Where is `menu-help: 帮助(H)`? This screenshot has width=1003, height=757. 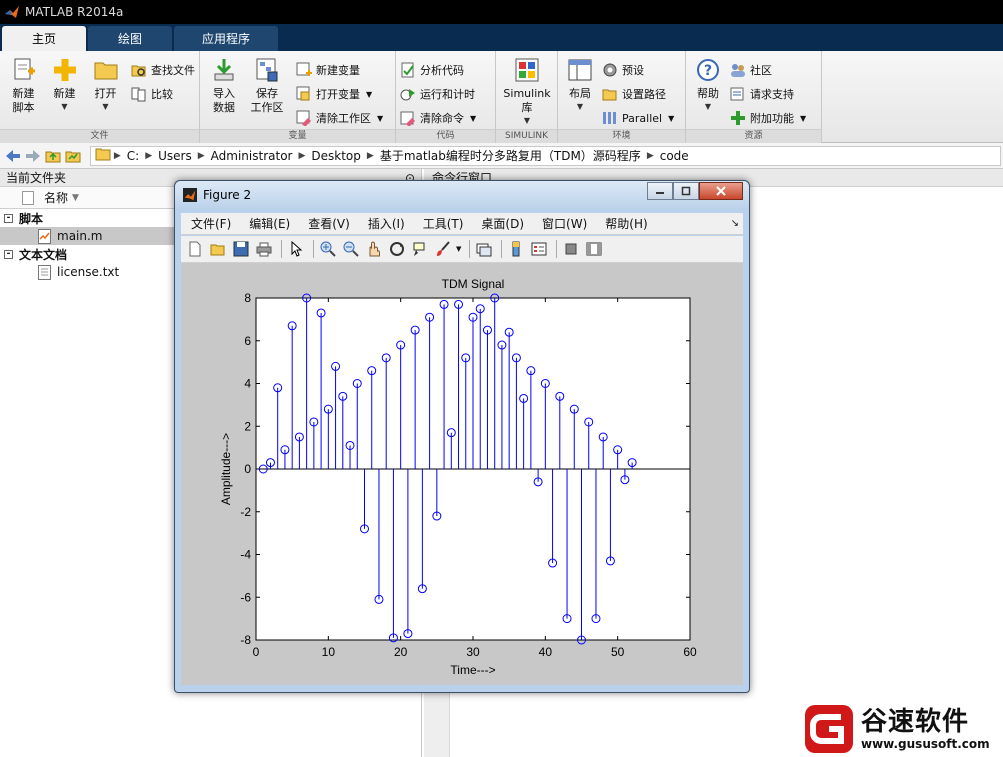
menu-help: 帮助(H) is located at coordinates (626, 223).